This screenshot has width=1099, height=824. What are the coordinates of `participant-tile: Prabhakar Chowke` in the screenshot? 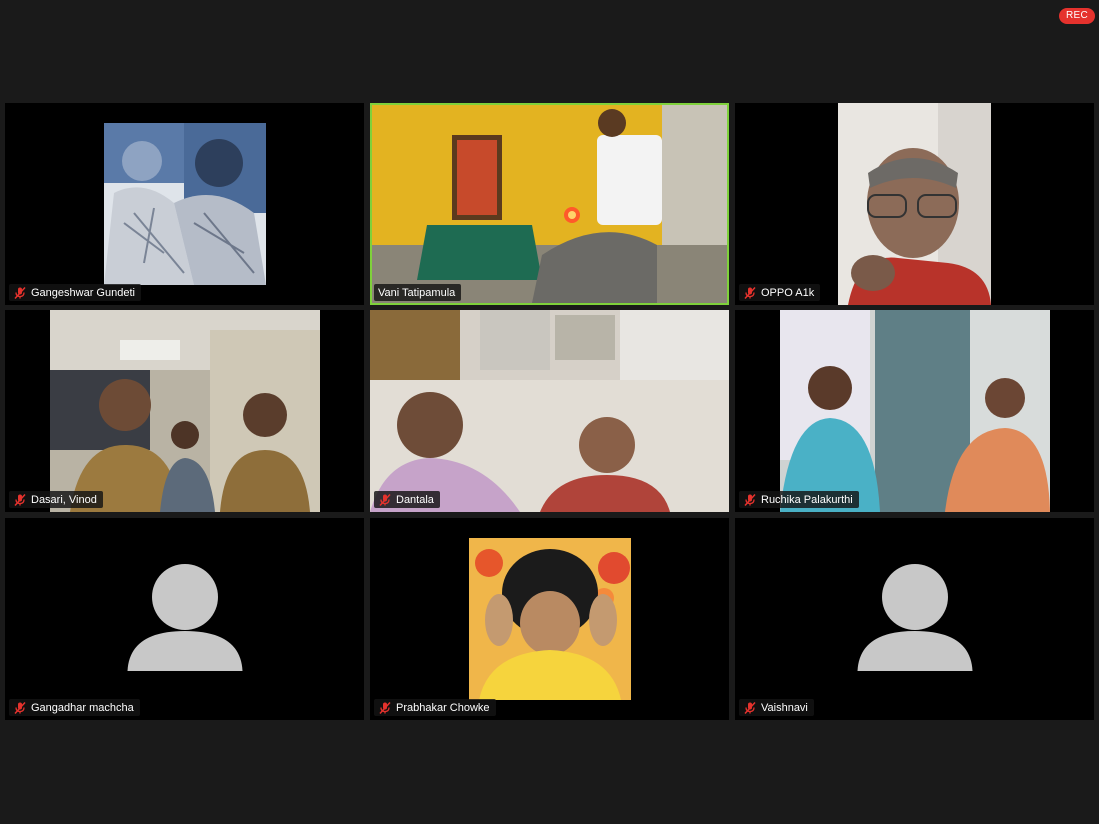 It's located at (549, 619).